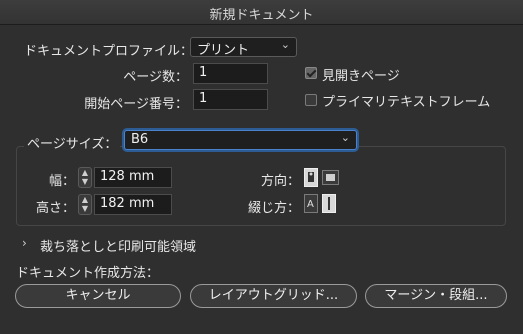 The height and width of the screenshot is (334, 523). I want to click on bleed-slug-label: 裁ち落としと印刷可能領域, so click(118, 245).